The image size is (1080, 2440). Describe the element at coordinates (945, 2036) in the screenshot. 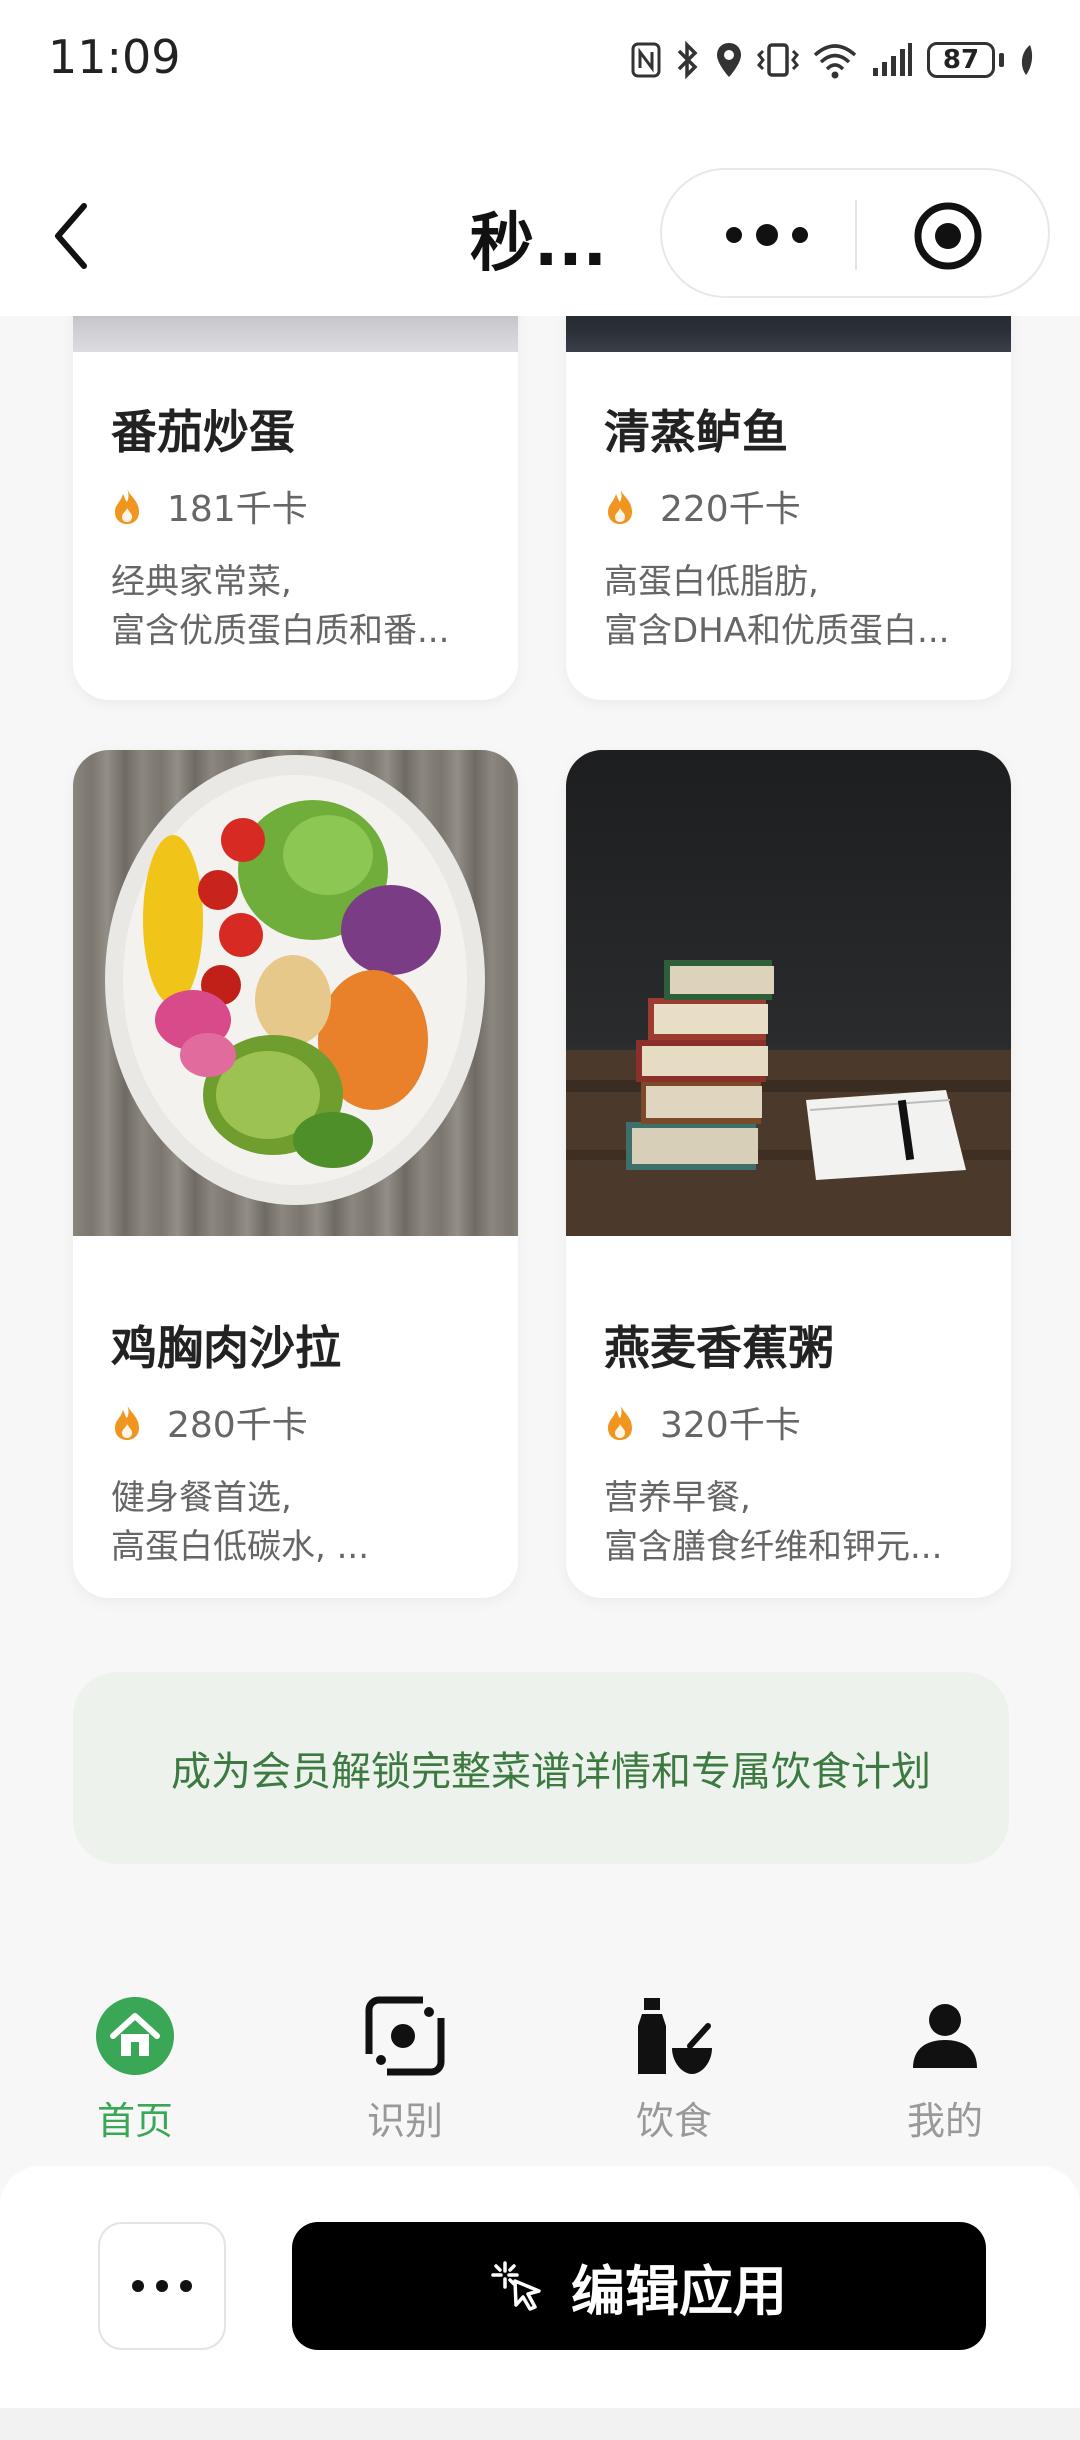

I see `person-icon` at that location.